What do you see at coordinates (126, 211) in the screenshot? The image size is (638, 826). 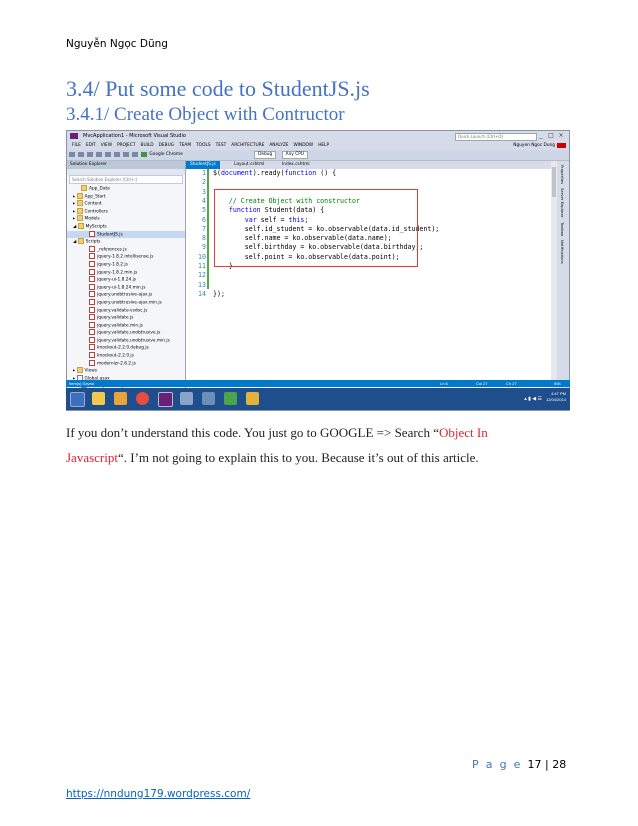 I see `tree-item: ▸ Controllers` at bounding box center [126, 211].